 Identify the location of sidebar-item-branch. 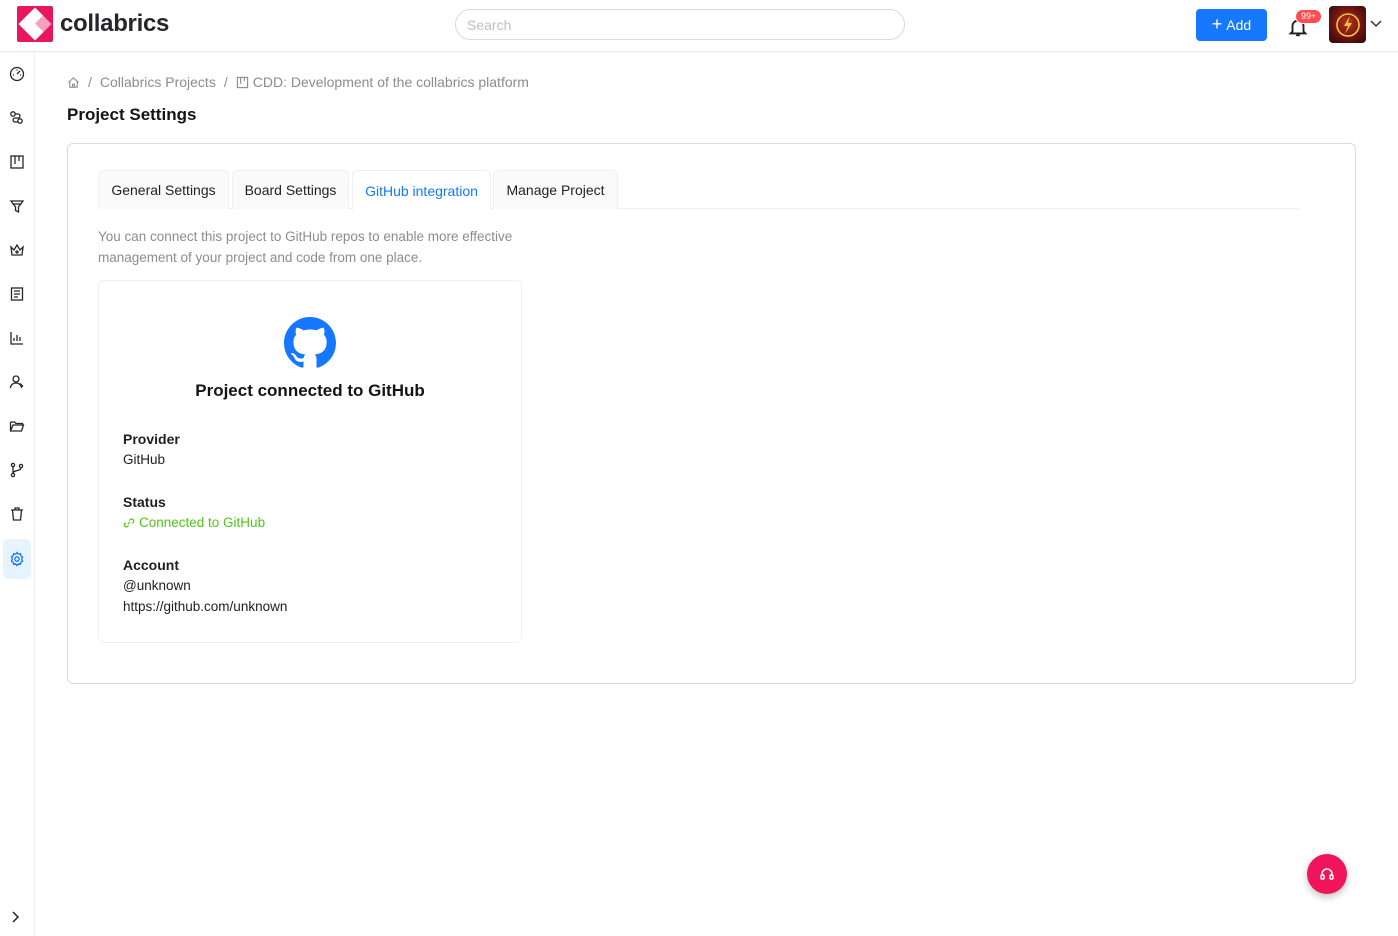
(17, 470).